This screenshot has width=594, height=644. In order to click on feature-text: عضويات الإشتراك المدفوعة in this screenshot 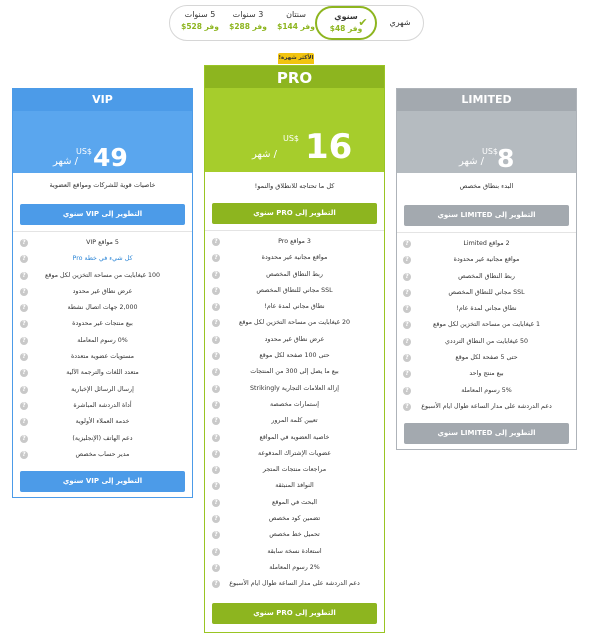, I will do `click(294, 453)`.